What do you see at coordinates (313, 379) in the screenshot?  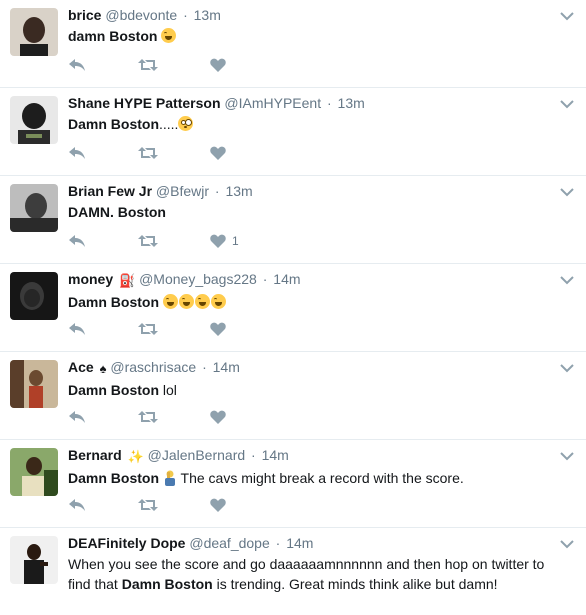 I see `tweet-content: Ace ♠ @raschrisace · 14m Damn Boston lol` at bounding box center [313, 379].